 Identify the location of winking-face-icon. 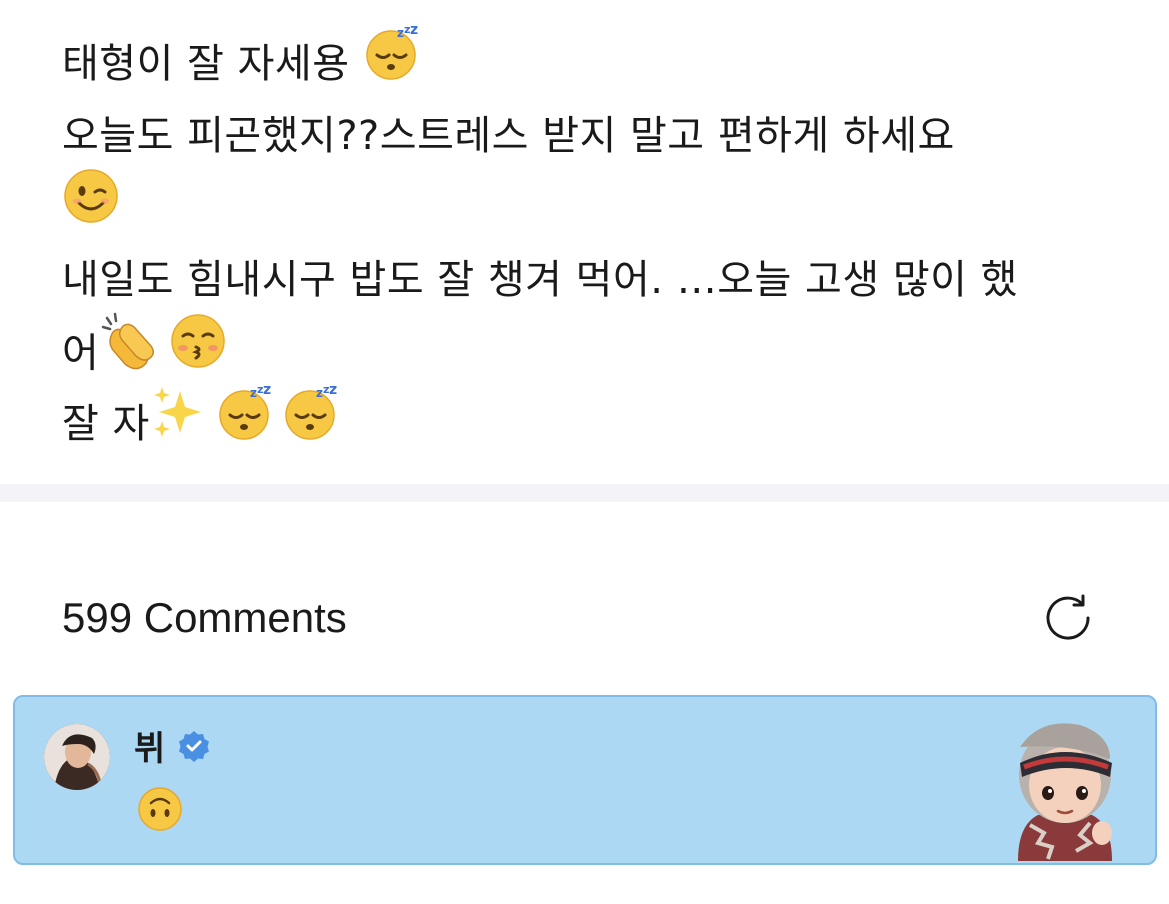
(91, 207).